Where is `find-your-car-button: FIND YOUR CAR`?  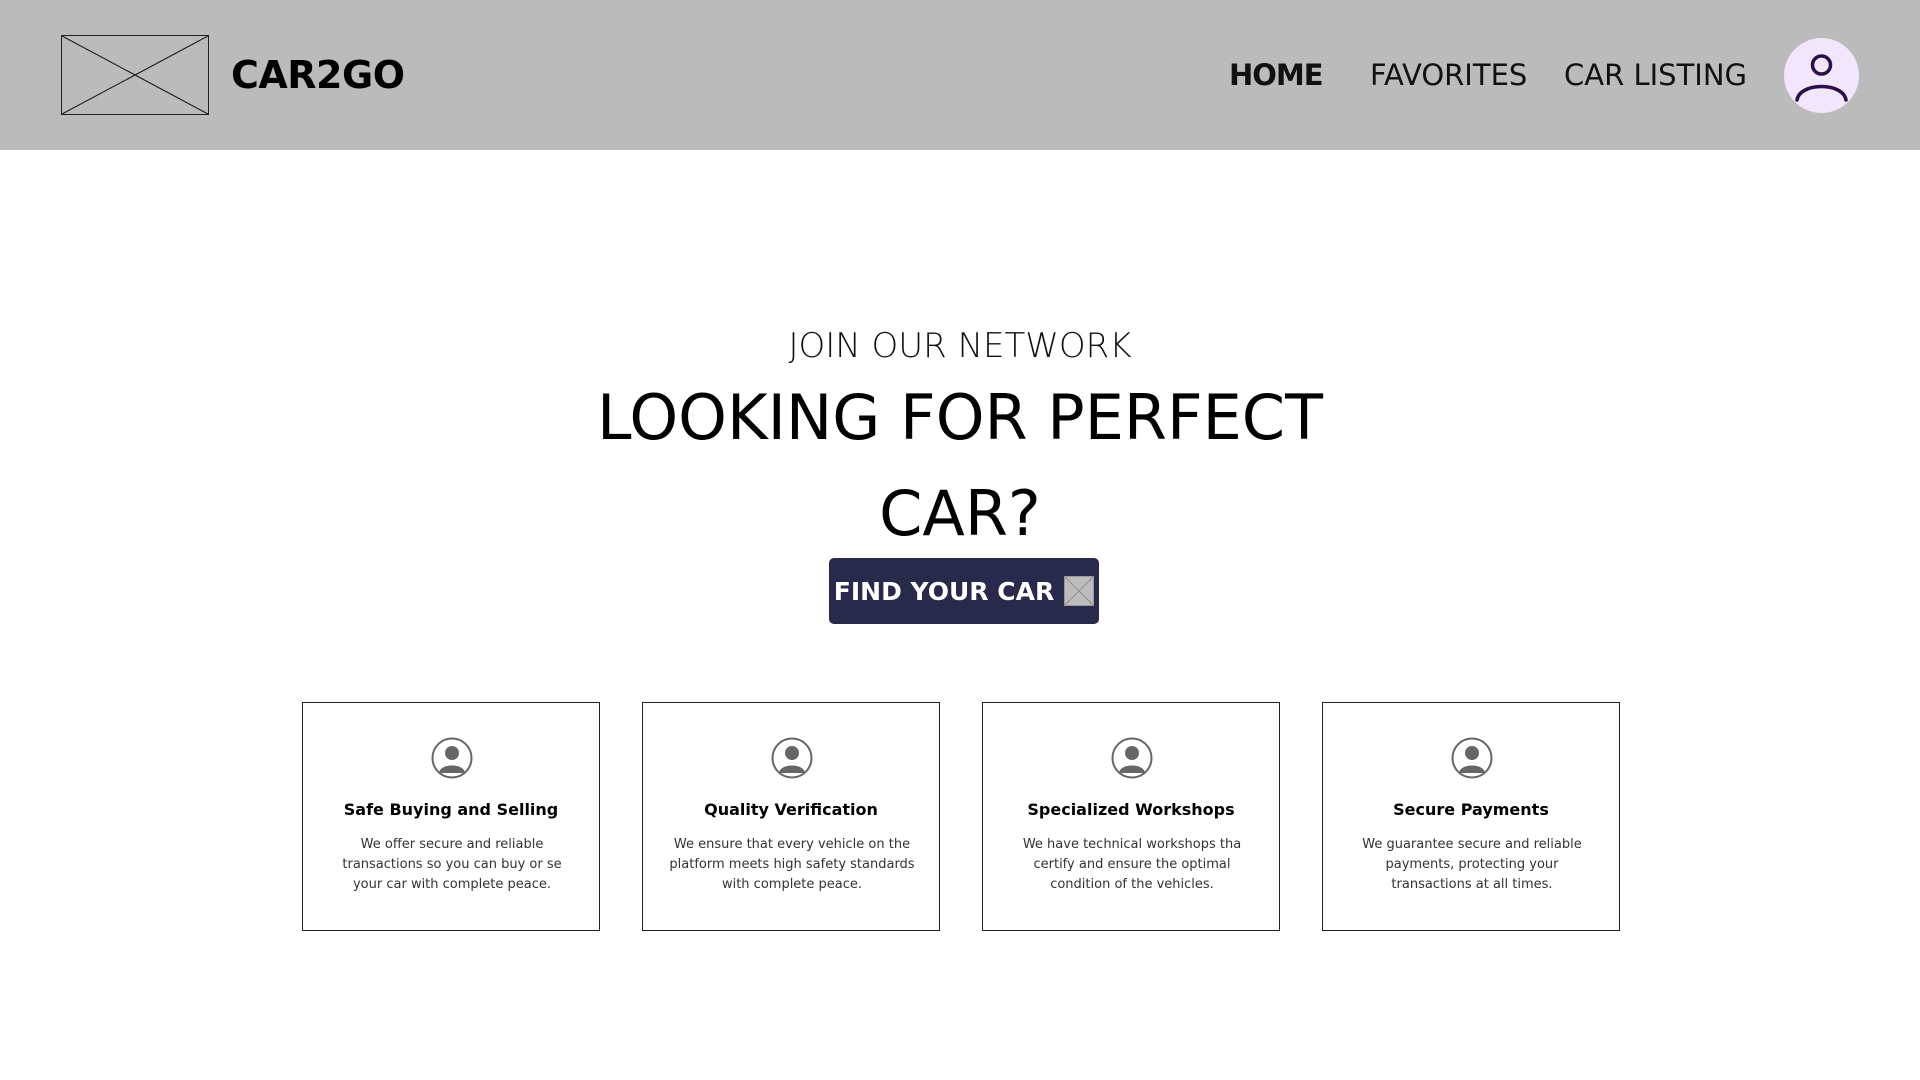
find-your-car-button: FIND YOUR CAR is located at coordinates (964, 591).